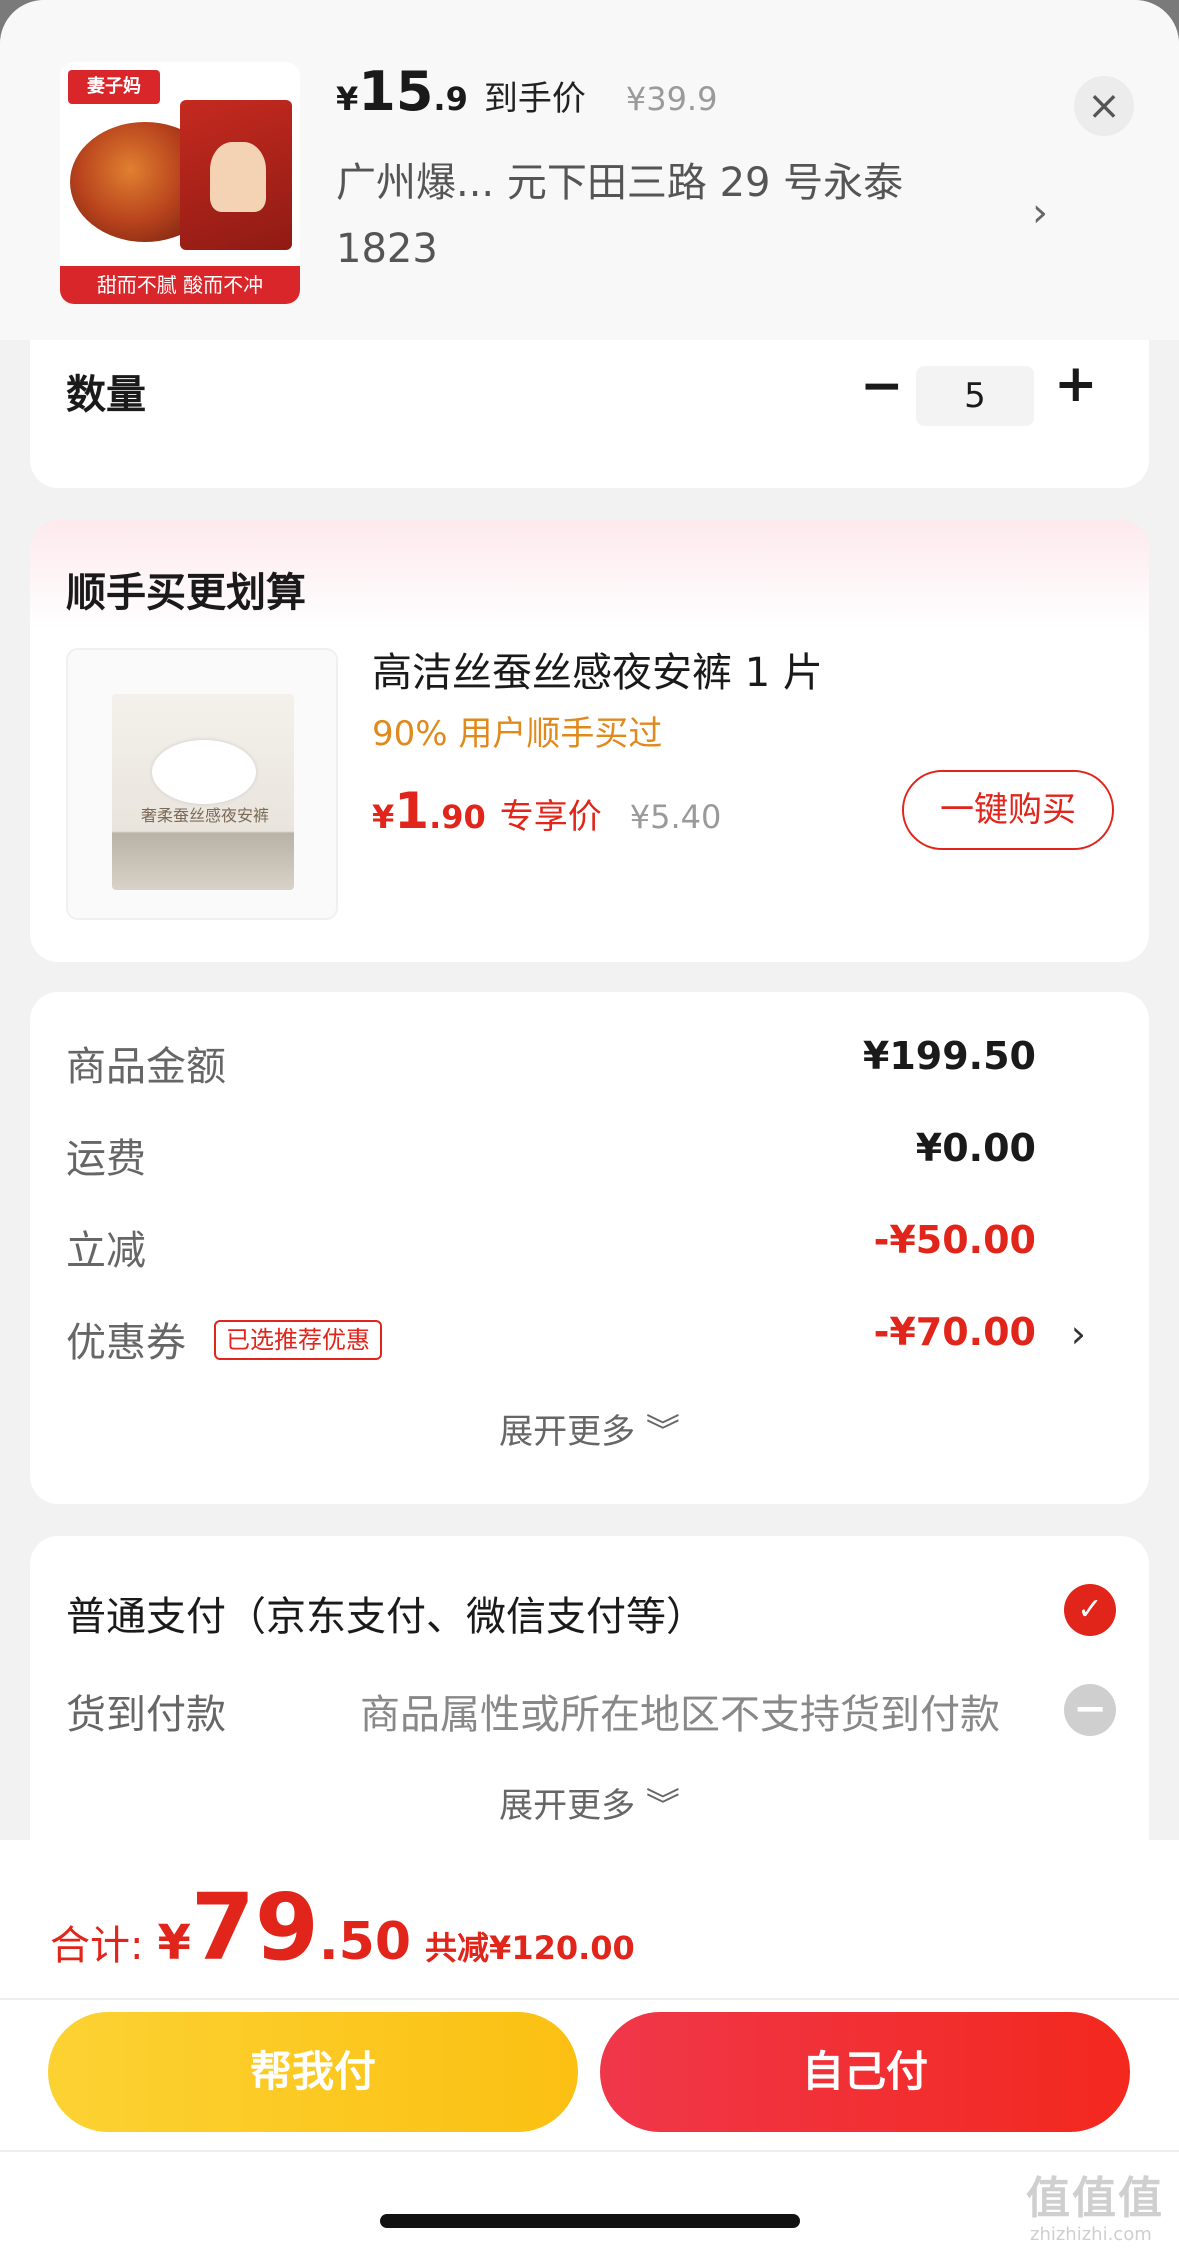 This screenshot has height=2253, width=1179. Describe the element at coordinates (396, 91) in the screenshot. I see `price-integer: 15` at that location.